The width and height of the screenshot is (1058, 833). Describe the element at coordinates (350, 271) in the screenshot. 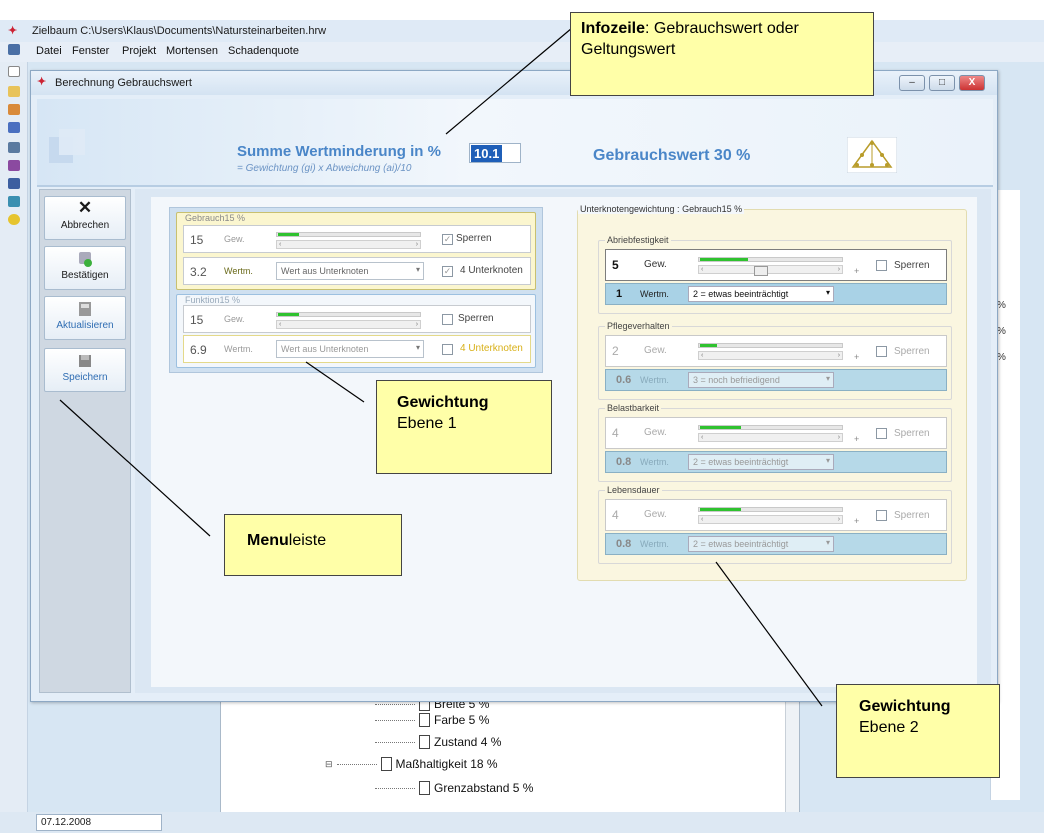

I see `gebrauch-wertm-dropdown: Wert aus Unterknoten ▾` at that location.